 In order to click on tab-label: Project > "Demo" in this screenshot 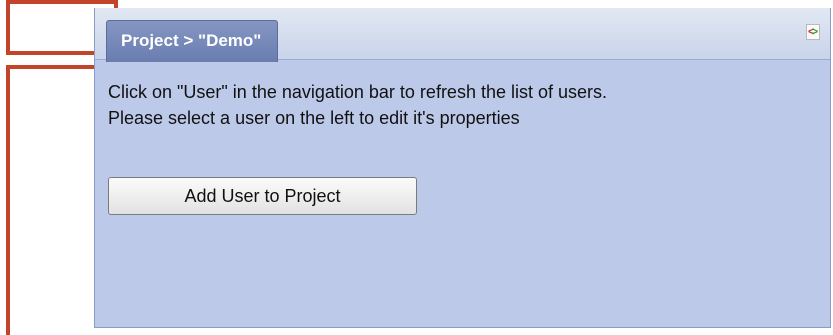, I will do `click(191, 40)`.